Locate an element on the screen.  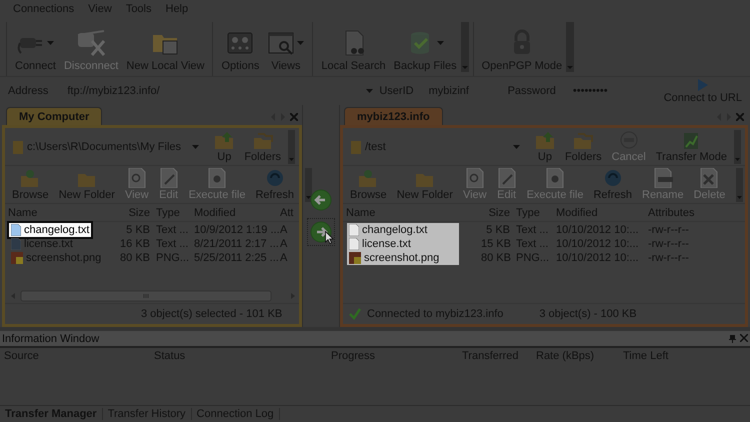
checkmark-icon is located at coordinates (355, 314).